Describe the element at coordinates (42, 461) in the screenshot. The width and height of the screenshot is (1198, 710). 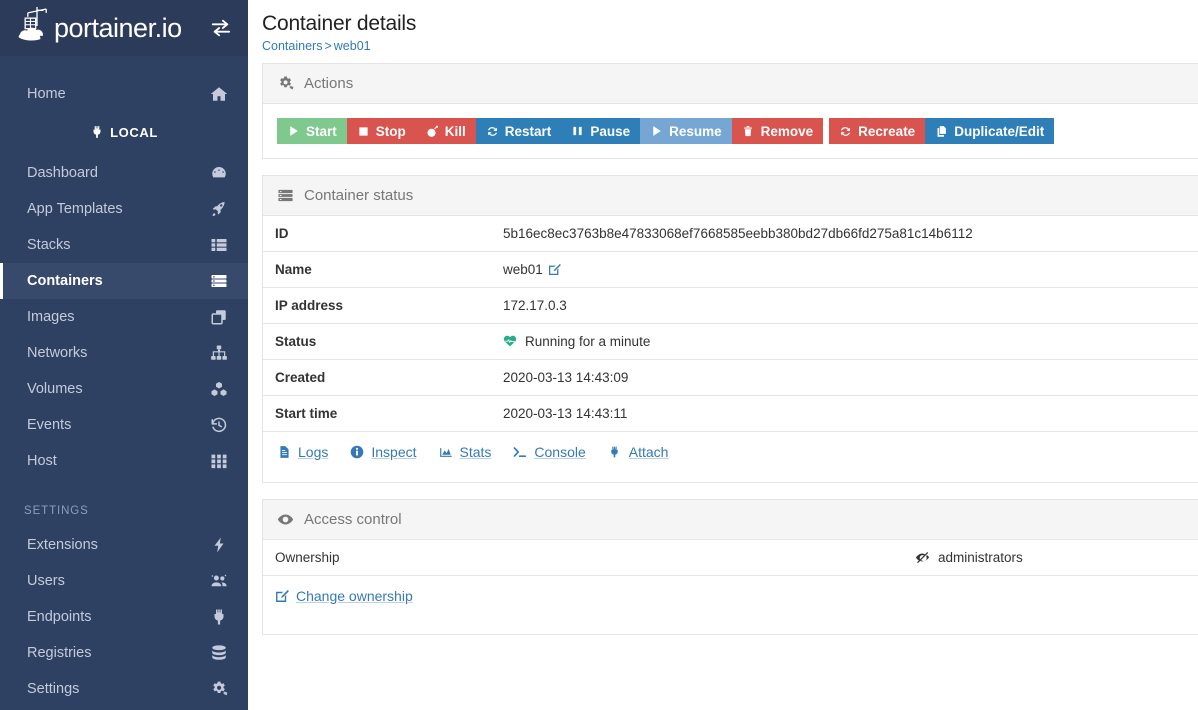
I see `sidebar-item-label: Host` at that location.